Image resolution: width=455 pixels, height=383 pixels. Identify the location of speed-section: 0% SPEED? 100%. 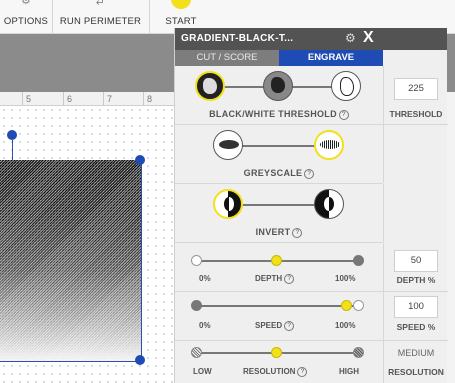
(279, 316).